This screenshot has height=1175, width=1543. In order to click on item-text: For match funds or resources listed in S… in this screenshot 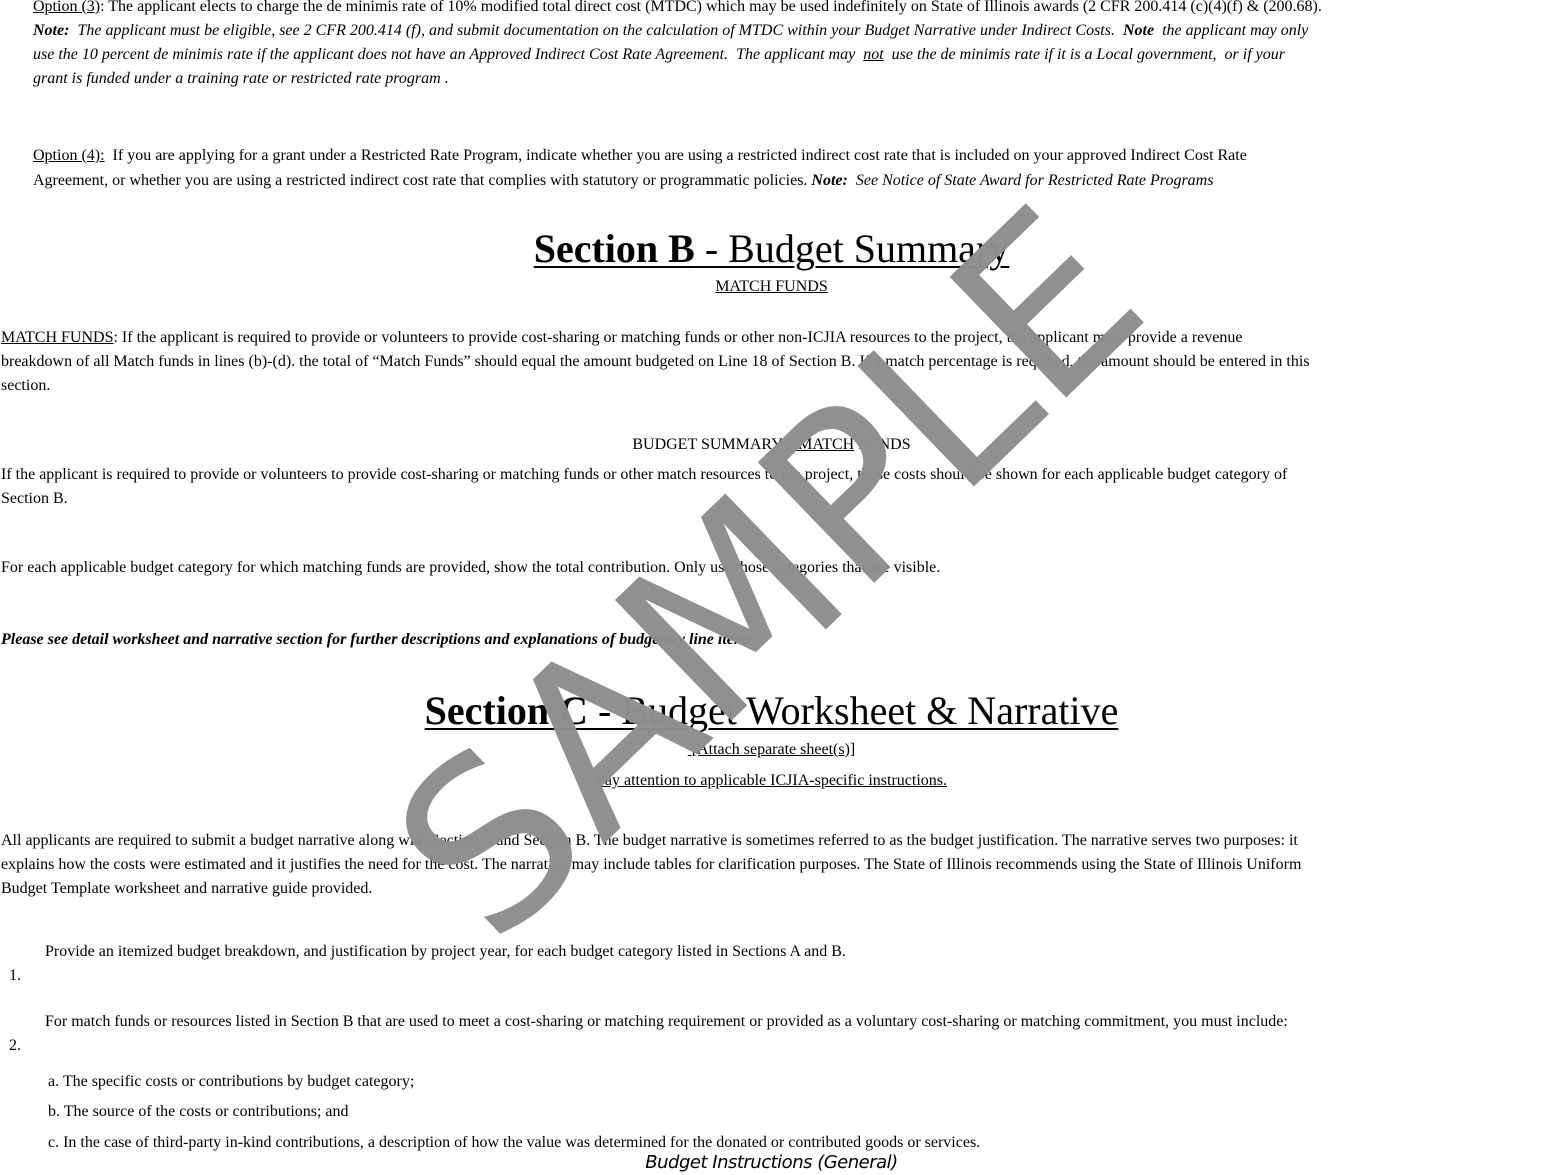, I will do `click(666, 1021)`.